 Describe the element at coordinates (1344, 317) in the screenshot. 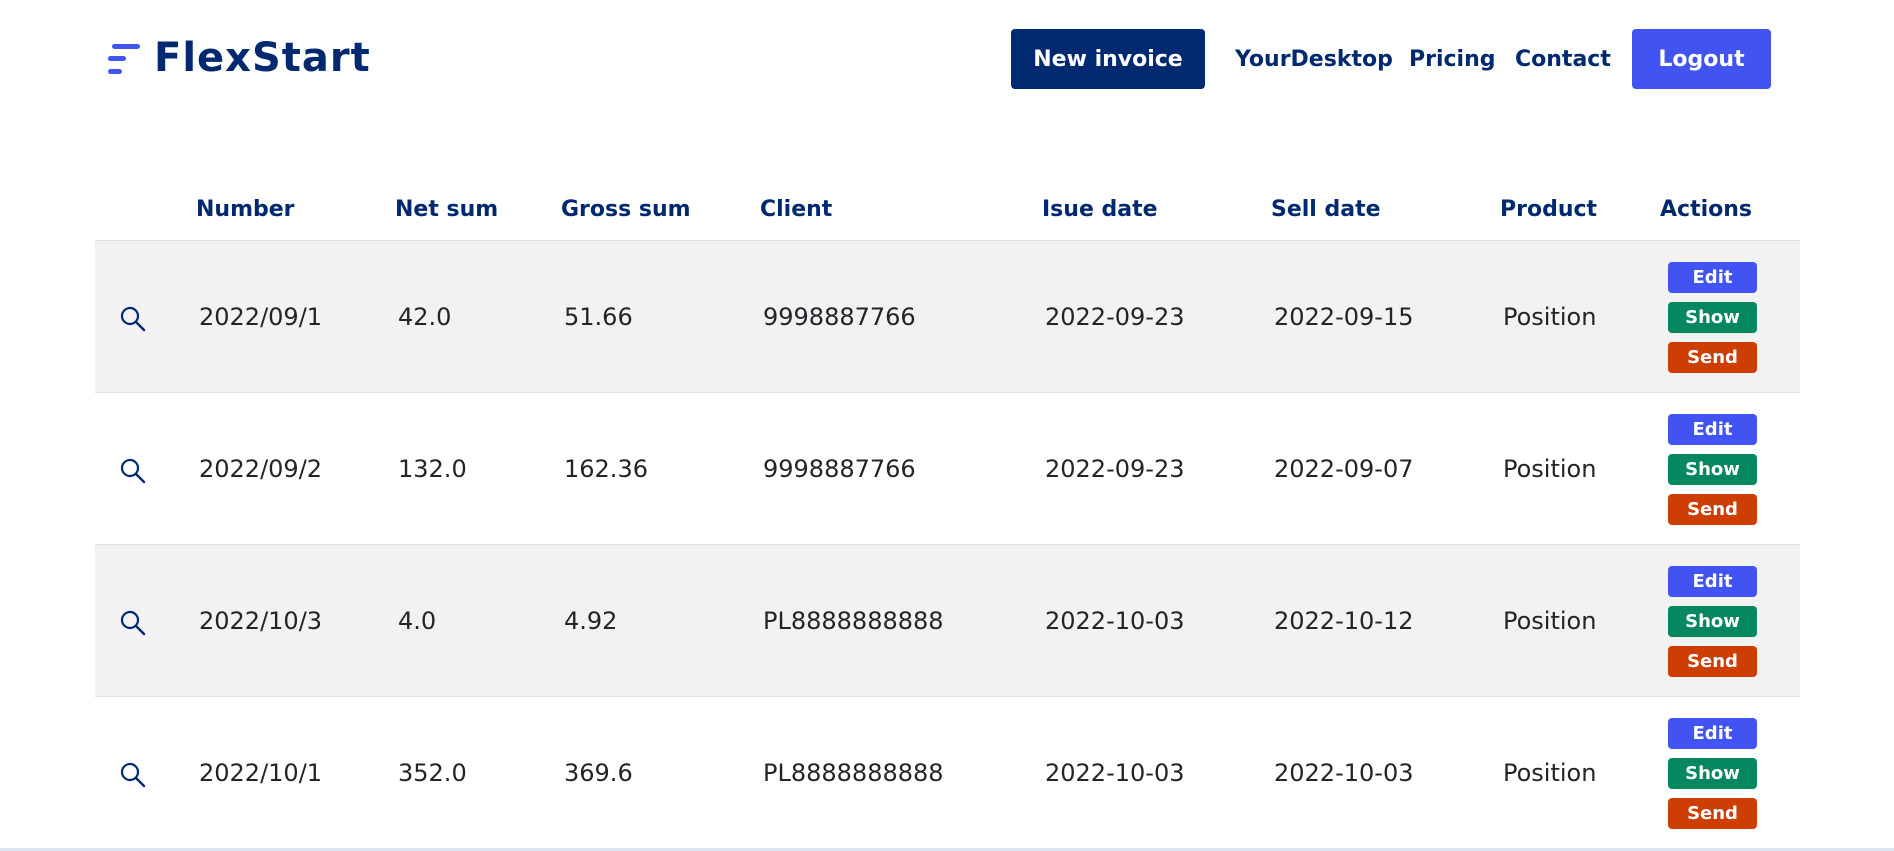

I see `cell-sell-date: 2022-09-15` at that location.